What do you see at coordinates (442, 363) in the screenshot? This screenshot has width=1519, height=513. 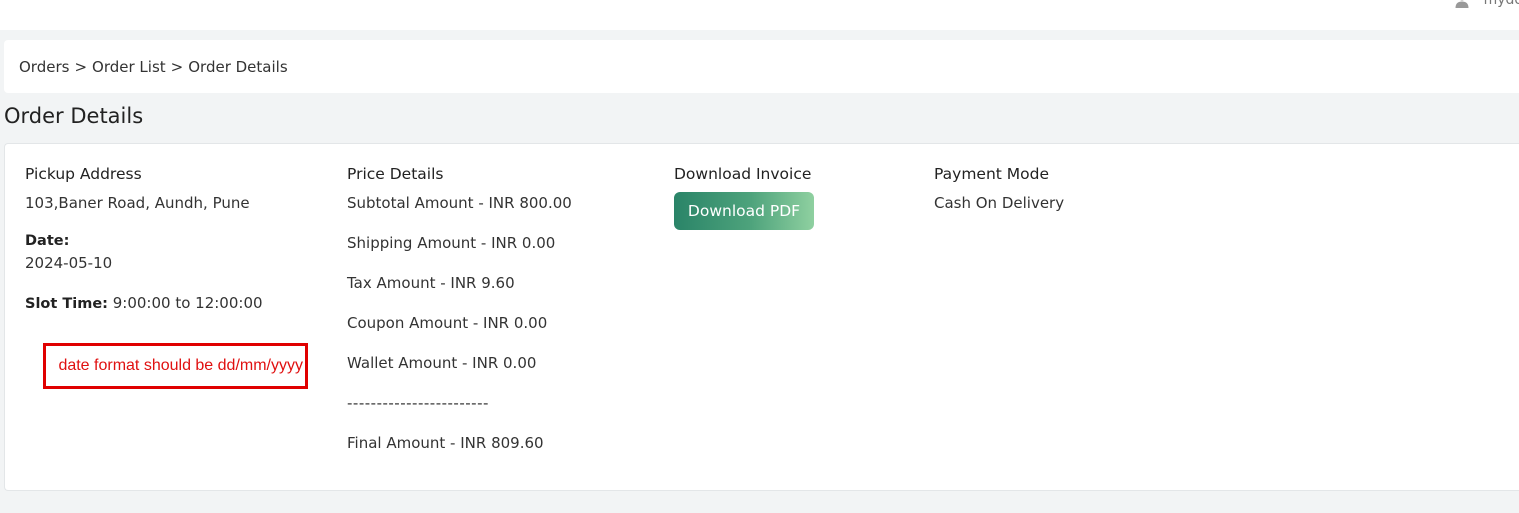 I see `wallet-amount: Wallet Amount - INR 0.00` at bounding box center [442, 363].